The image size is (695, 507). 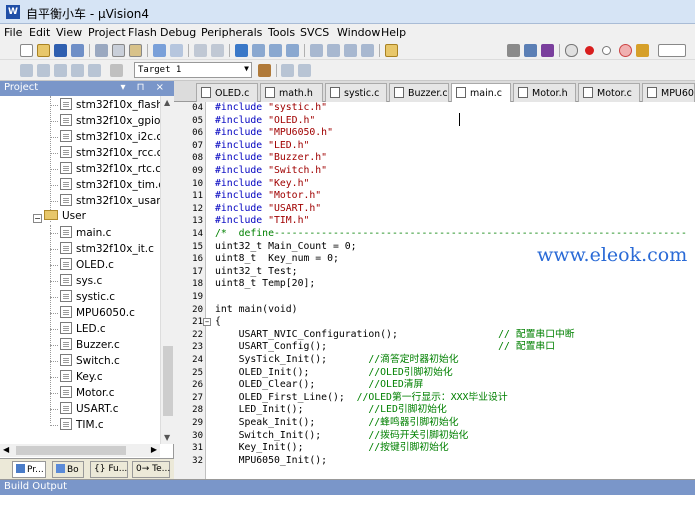 I want to click on prev-bookmark-icon, so click(x=258, y=50).